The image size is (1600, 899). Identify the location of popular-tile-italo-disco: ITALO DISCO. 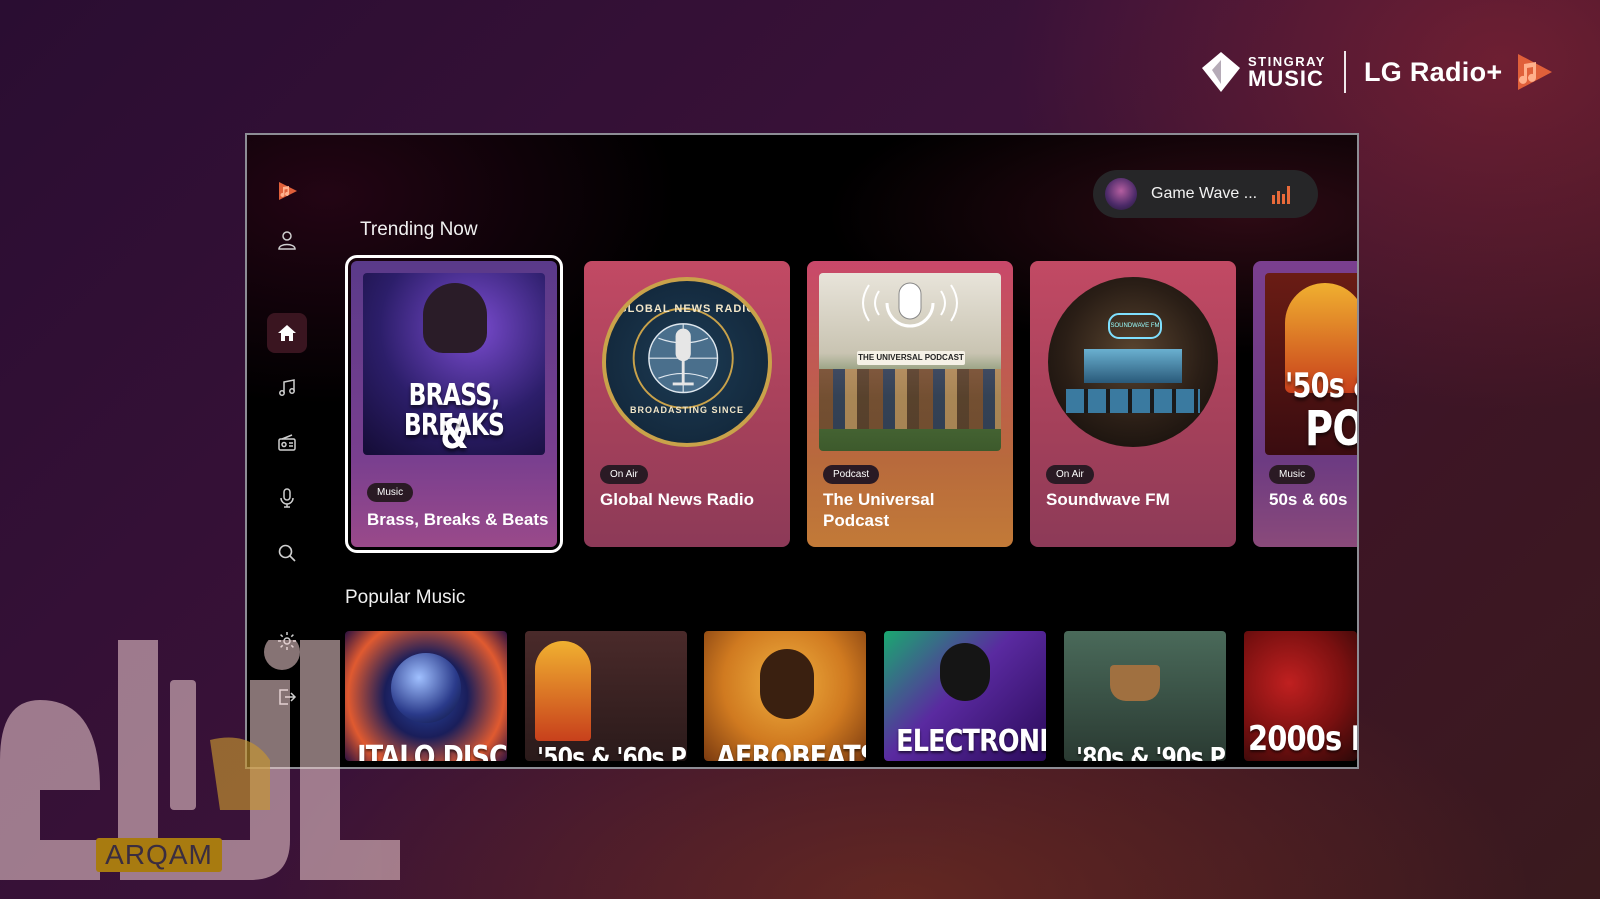
(426, 696).